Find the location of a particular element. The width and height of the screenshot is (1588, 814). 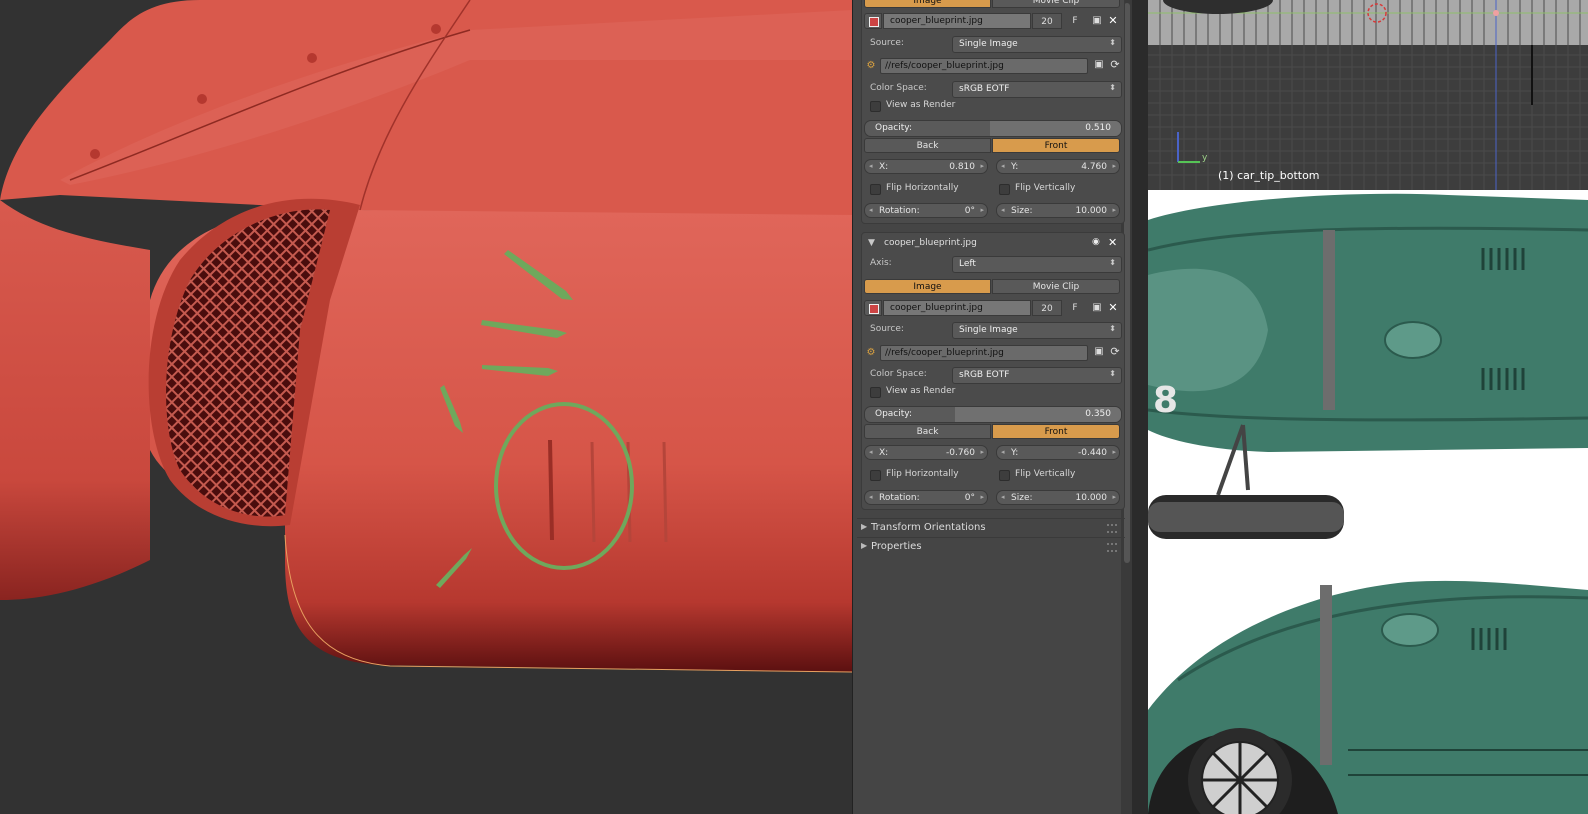

top-ortho-viewport: y (1) car_tip_bottom is located at coordinates (1368, 95).